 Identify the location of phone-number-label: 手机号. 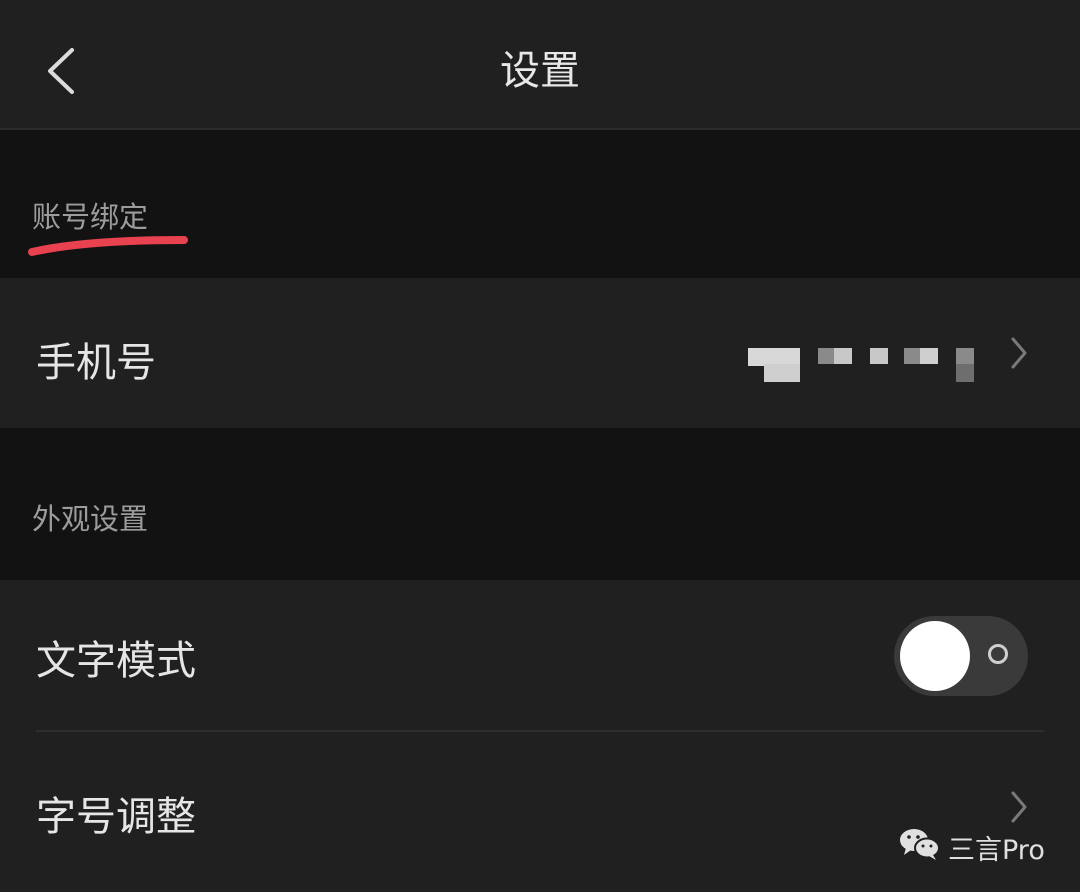
(96, 363).